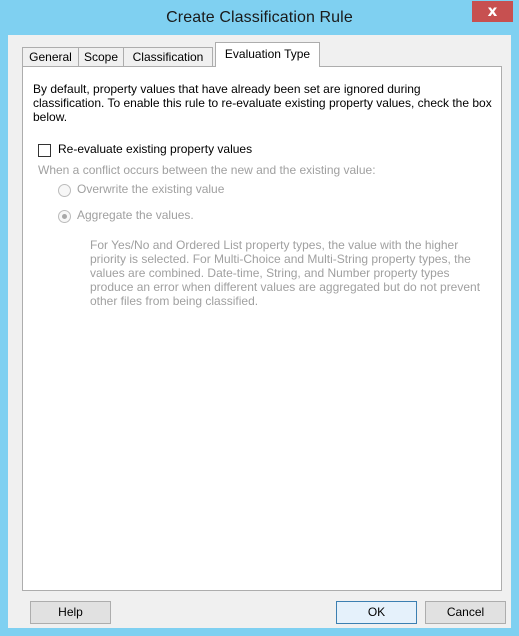 The height and width of the screenshot is (636, 519). Describe the element at coordinates (150, 189) in the screenshot. I see `overwrite-radio-label: Overwrite the existing value` at that location.